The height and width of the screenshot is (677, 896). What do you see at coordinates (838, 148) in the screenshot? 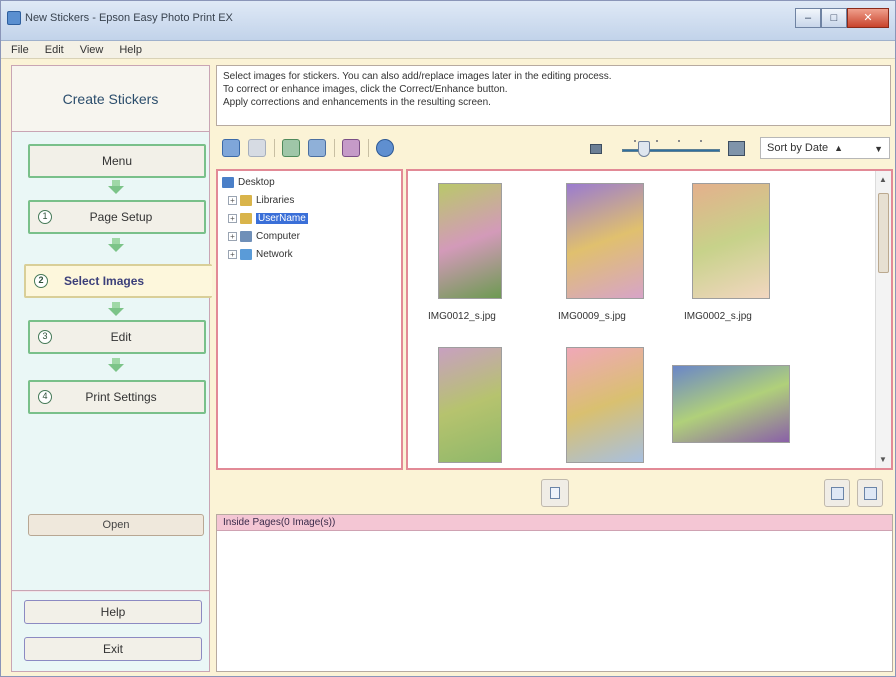
I see `sort-direction-icon: ▲` at bounding box center [838, 148].